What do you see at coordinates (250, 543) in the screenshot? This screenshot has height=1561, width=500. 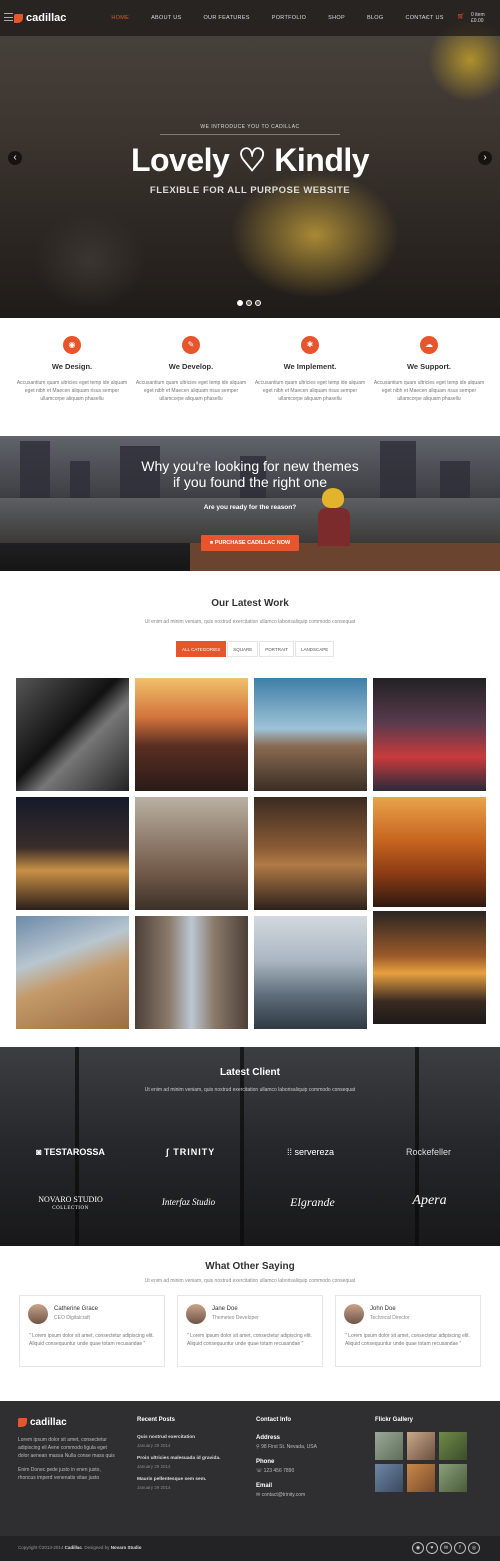 I see `purchase-button: ■ PURCHASE CADILLAC NOW` at bounding box center [250, 543].